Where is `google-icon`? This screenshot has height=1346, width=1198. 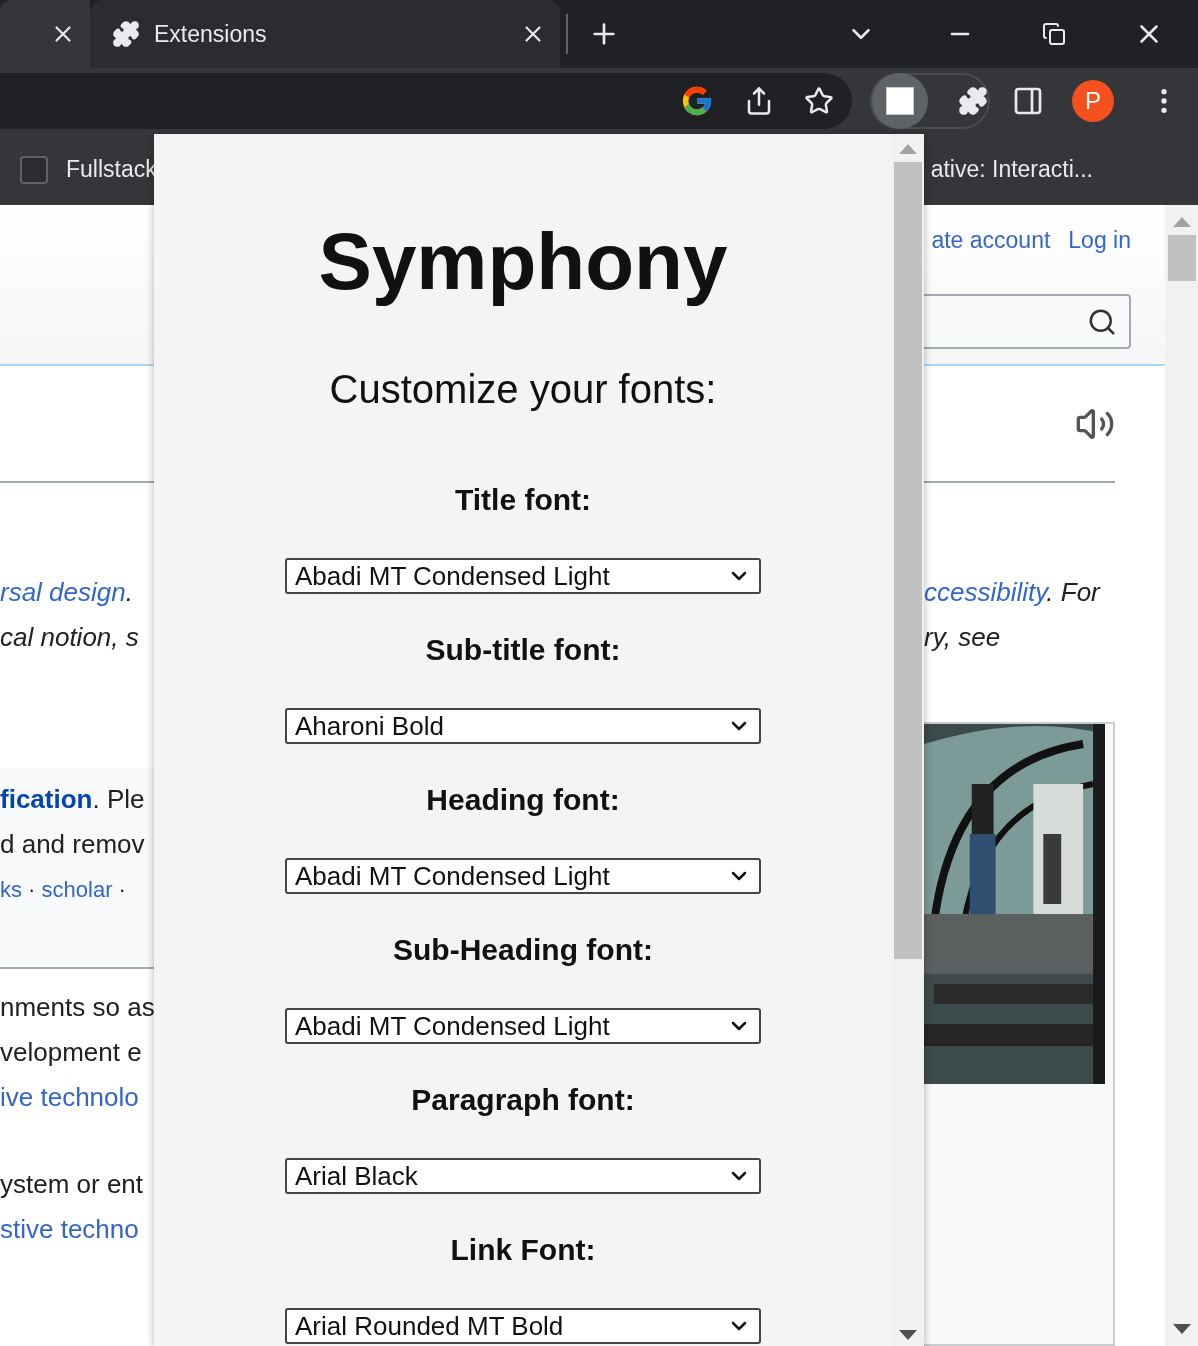
google-icon is located at coordinates (697, 101).